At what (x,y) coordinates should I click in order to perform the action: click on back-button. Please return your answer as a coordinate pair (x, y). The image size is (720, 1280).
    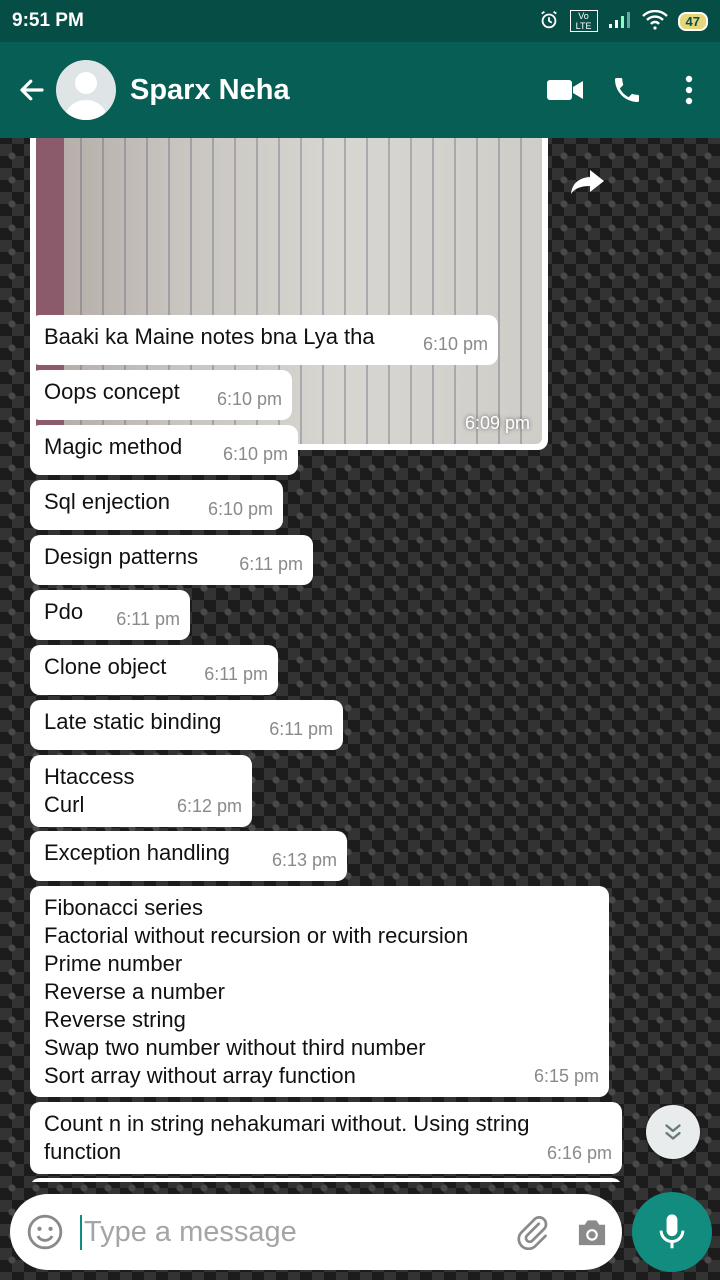
    Looking at the image, I should click on (32, 90).